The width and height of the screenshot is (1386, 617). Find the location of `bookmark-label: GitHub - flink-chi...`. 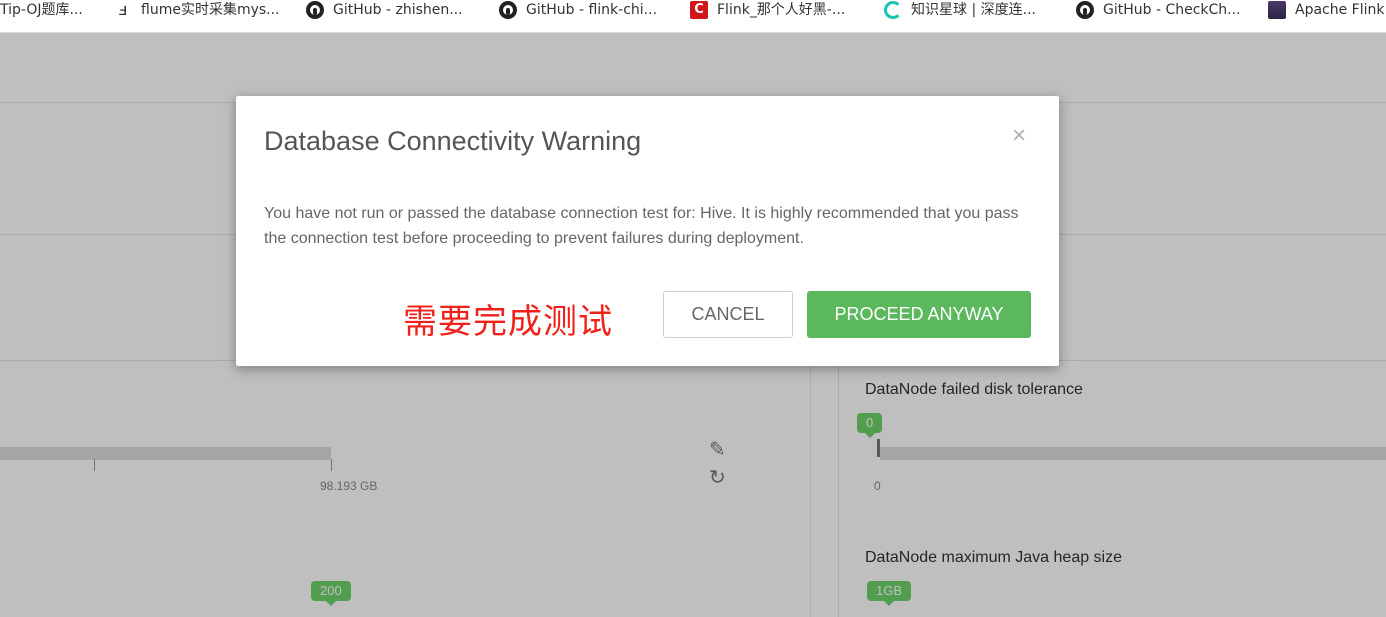

bookmark-label: GitHub - flink-chi... is located at coordinates (592, 10).